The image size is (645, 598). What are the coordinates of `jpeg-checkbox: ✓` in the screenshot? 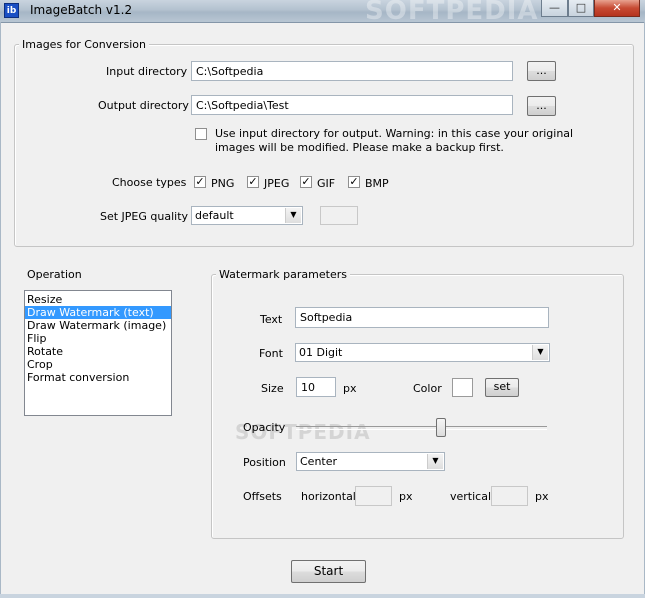 It's located at (253, 182).